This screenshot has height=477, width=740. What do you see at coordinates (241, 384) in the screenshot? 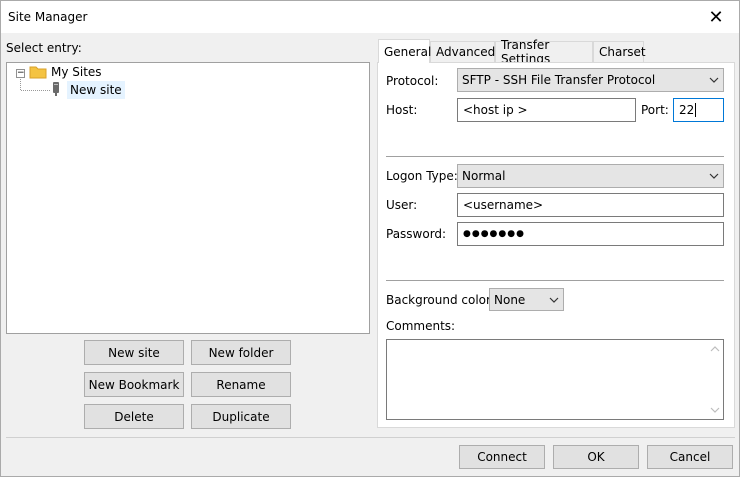
I see `rename-button: Rename` at bounding box center [241, 384].